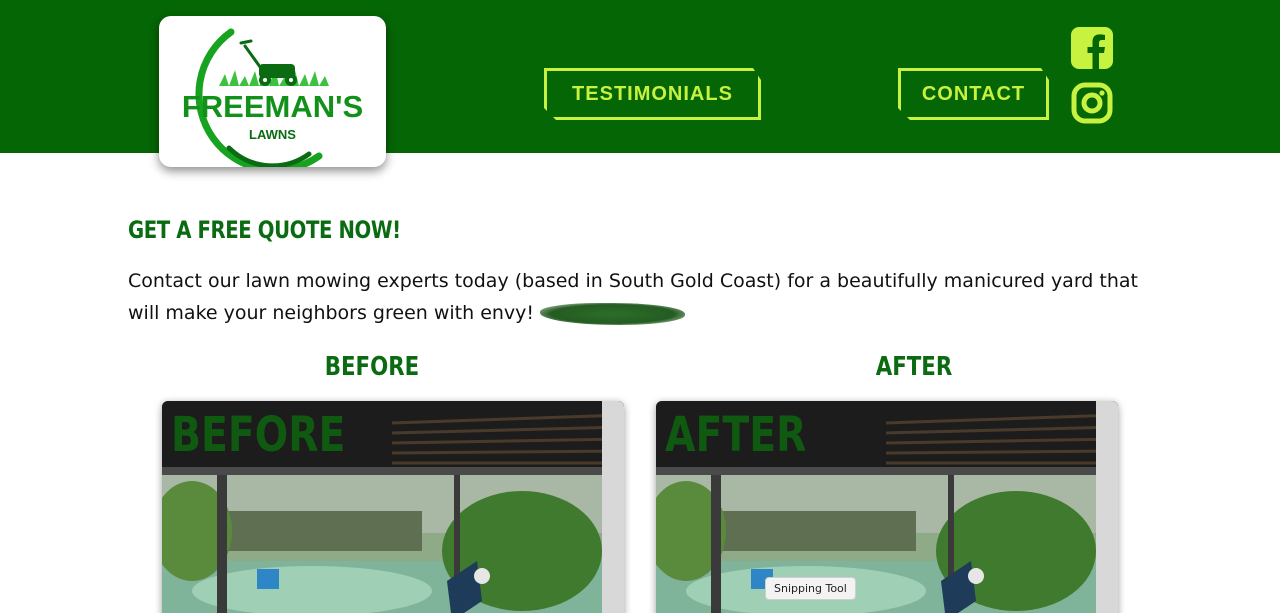 This screenshot has height=613, width=1280. What do you see at coordinates (613, 313) in the screenshot?
I see `grass-decoration` at bounding box center [613, 313].